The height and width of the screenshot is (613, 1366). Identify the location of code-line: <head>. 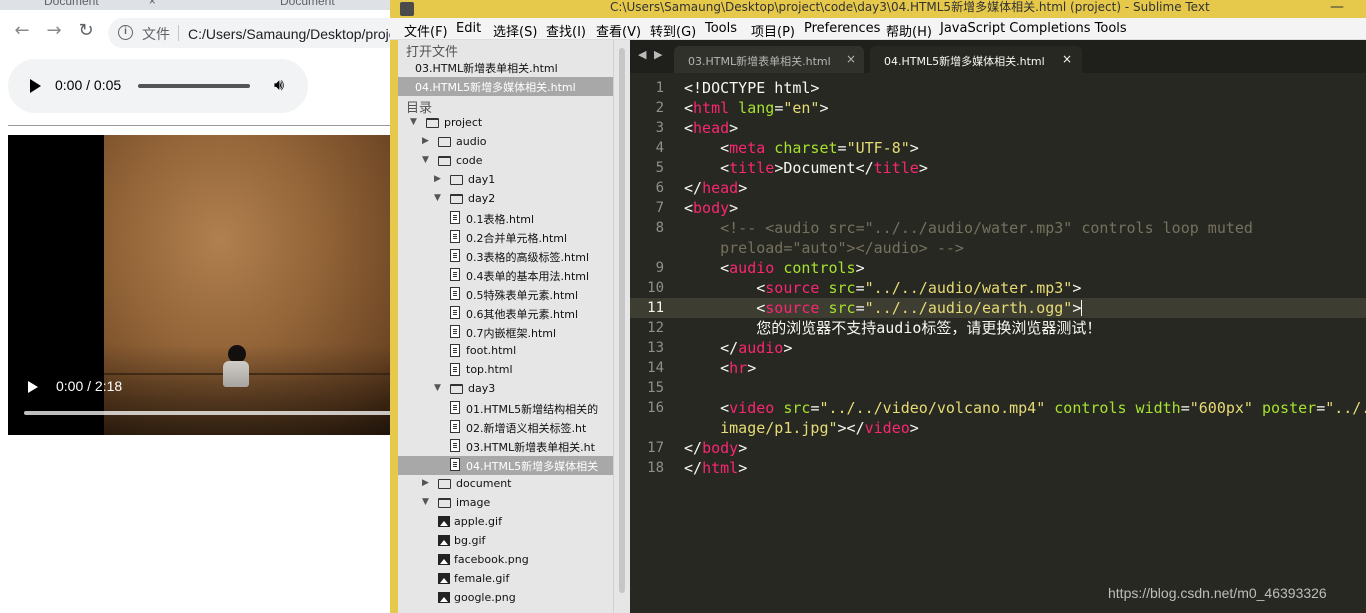
(711, 128).